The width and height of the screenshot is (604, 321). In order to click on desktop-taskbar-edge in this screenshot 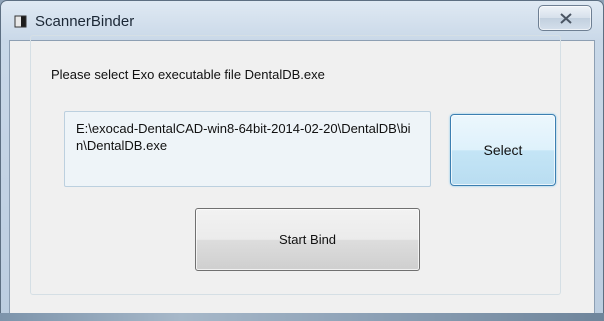, I will do `click(302, 317)`.